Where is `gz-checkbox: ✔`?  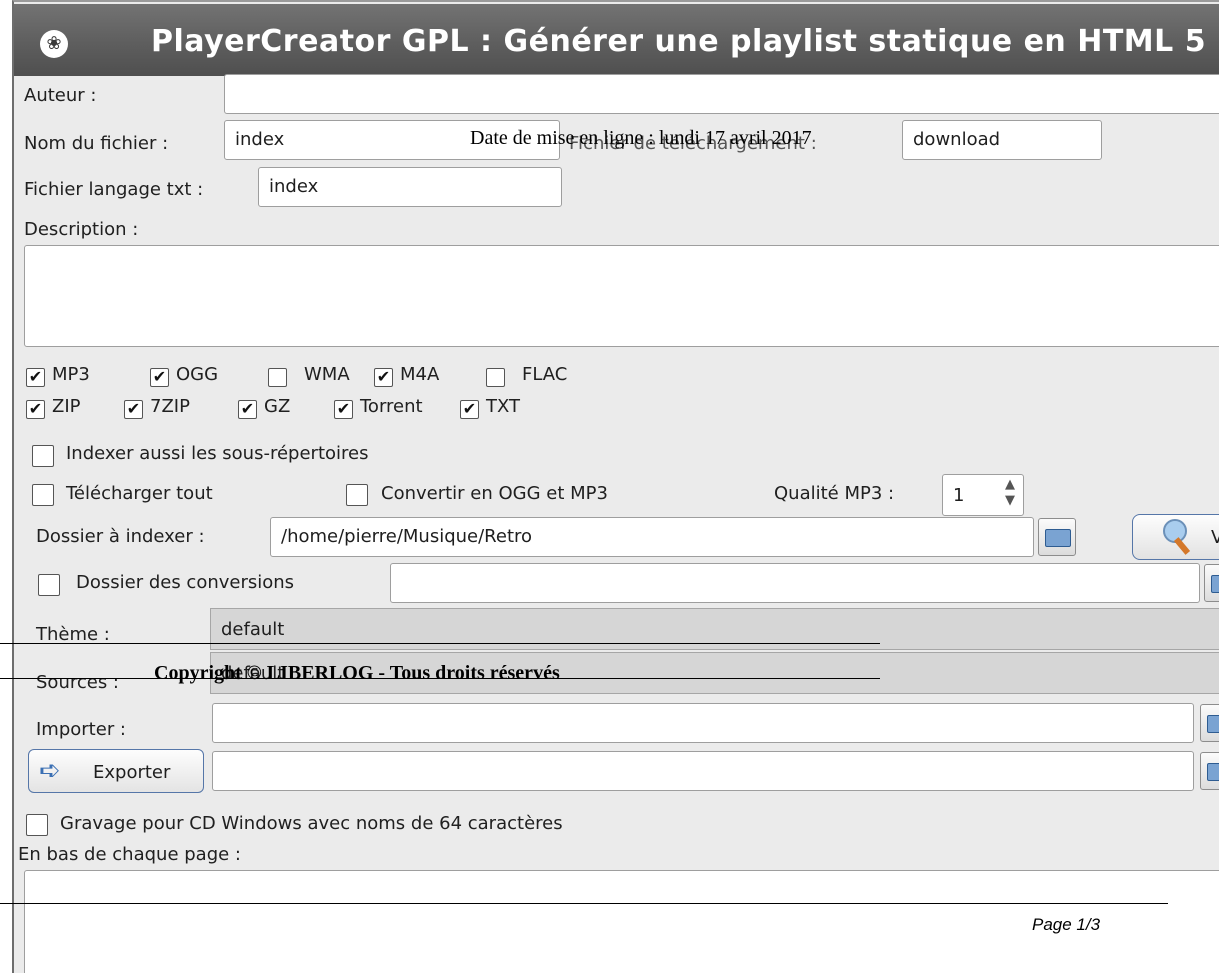
gz-checkbox: ✔ is located at coordinates (247, 409).